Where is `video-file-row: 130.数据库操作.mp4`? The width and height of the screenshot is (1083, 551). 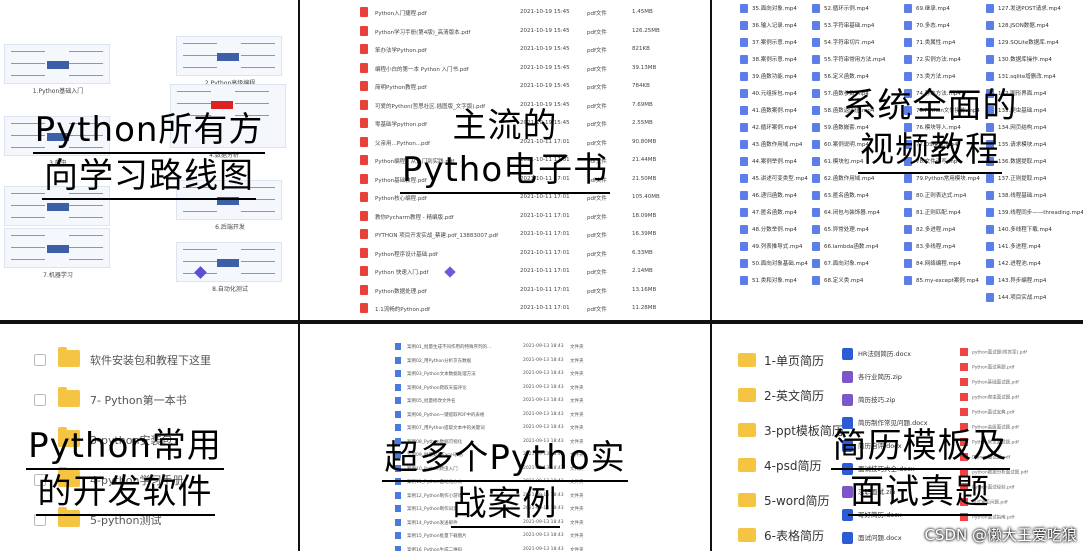 video-file-row: 130.数据库操作.mp4 is located at coordinates (1019, 62).